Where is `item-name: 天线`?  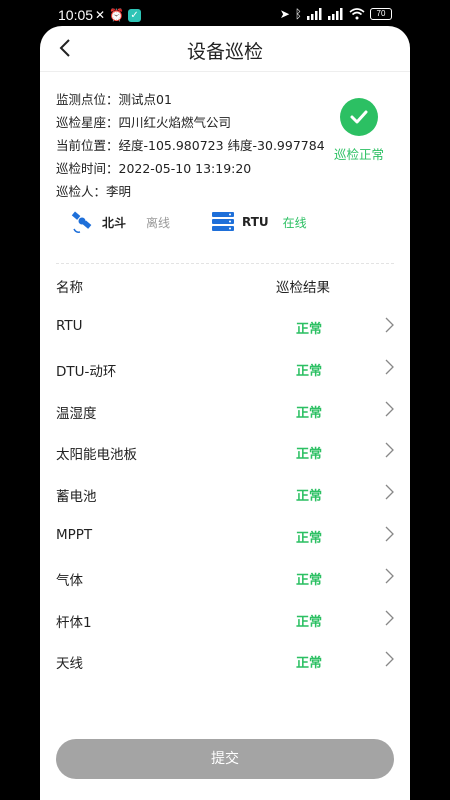 item-name: 天线 is located at coordinates (69, 664).